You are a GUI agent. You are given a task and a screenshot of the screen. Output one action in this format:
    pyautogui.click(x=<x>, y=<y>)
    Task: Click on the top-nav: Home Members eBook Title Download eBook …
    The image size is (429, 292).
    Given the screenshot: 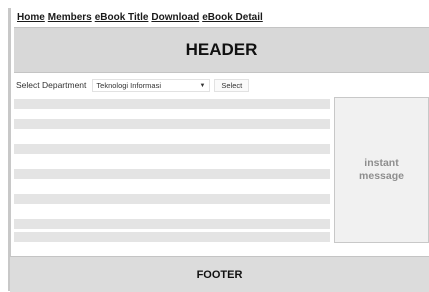 What is the action you would take?
    pyautogui.click(x=140, y=19)
    